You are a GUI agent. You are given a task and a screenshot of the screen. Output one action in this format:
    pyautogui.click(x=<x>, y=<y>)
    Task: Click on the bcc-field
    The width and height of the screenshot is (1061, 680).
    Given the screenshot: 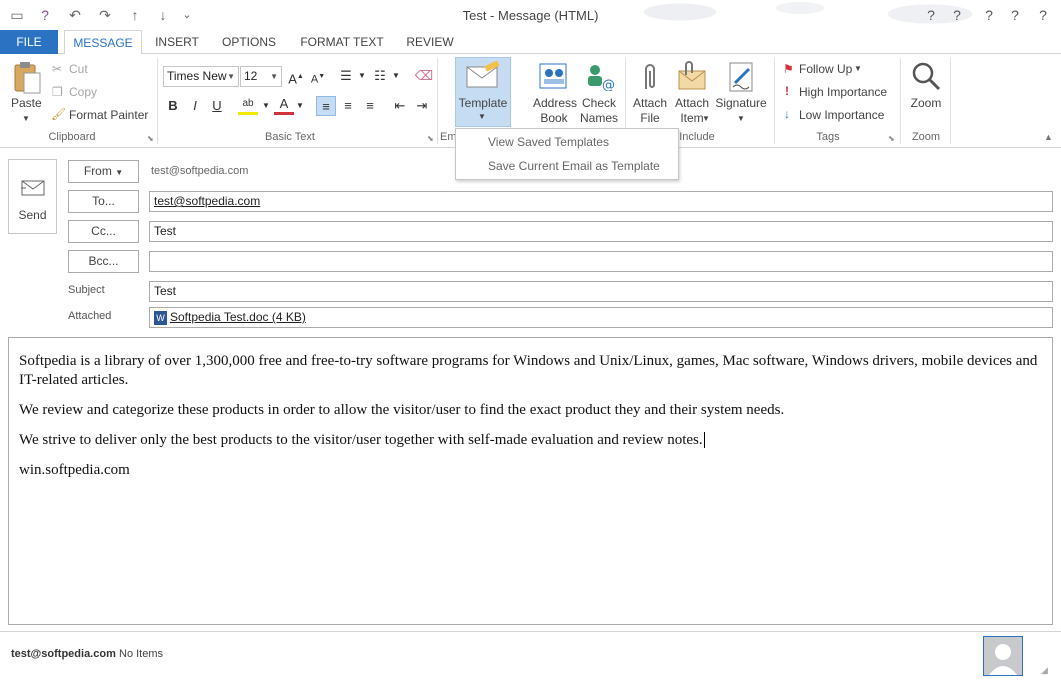 What is the action you would take?
    pyautogui.click(x=601, y=261)
    